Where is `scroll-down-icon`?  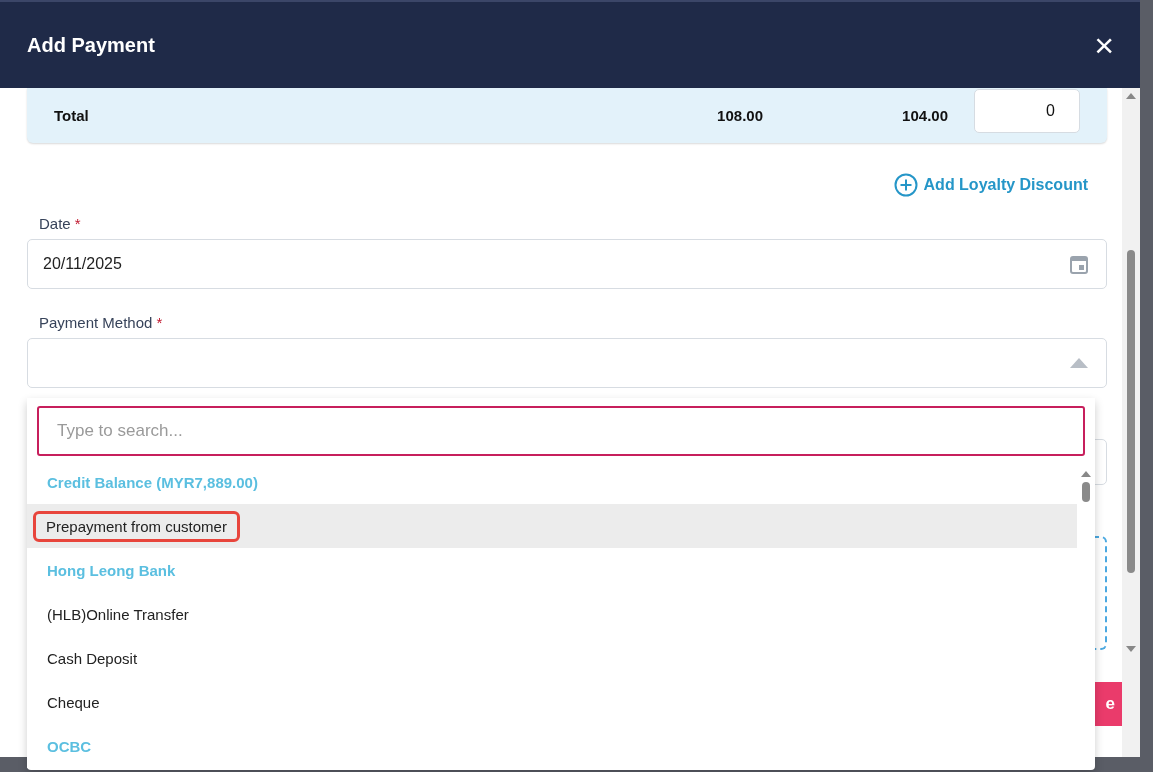
scroll-down-icon is located at coordinates (1131, 649).